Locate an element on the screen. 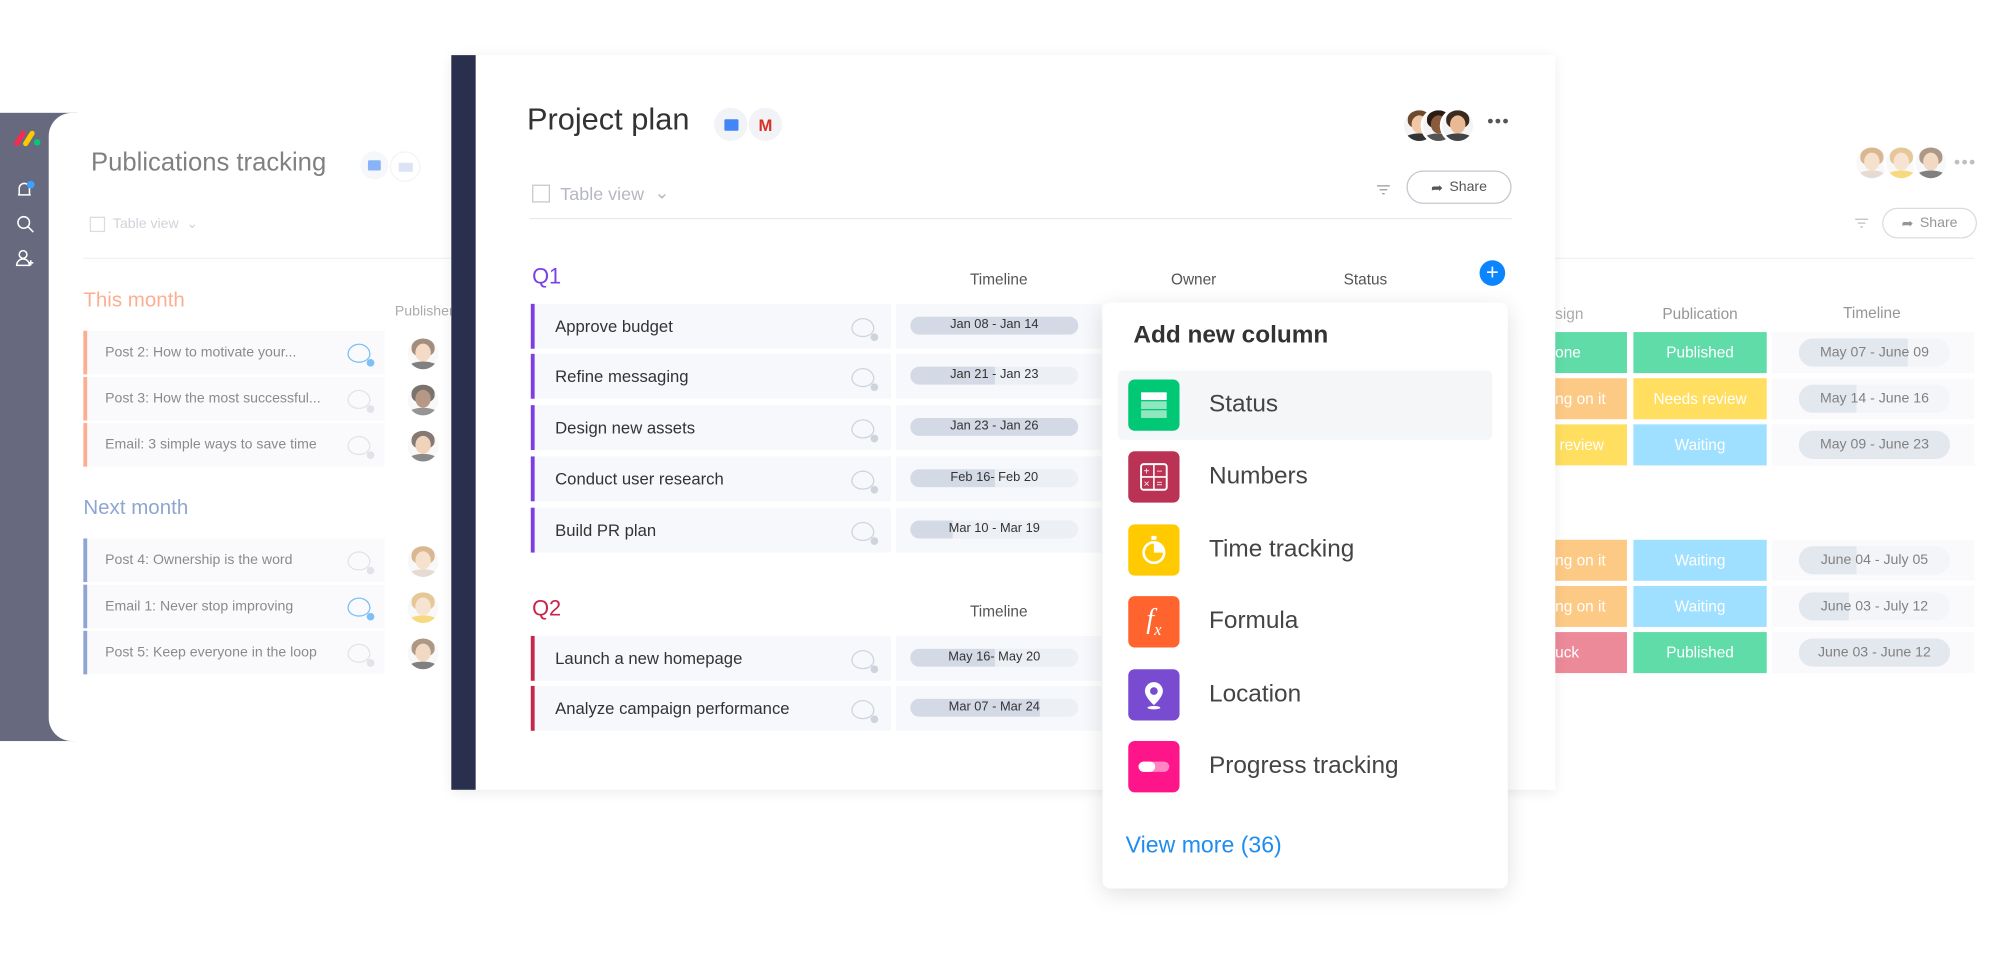 The height and width of the screenshot is (964, 2000). timeline-pill: June 04 - July 05 is located at coordinates (1874, 560).